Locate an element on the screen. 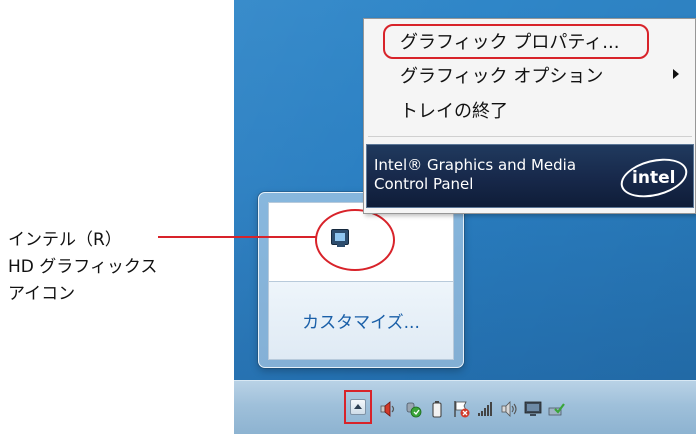 This screenshot has height=434, width=696. network-signal-icon is located at coordinates (485, 409).